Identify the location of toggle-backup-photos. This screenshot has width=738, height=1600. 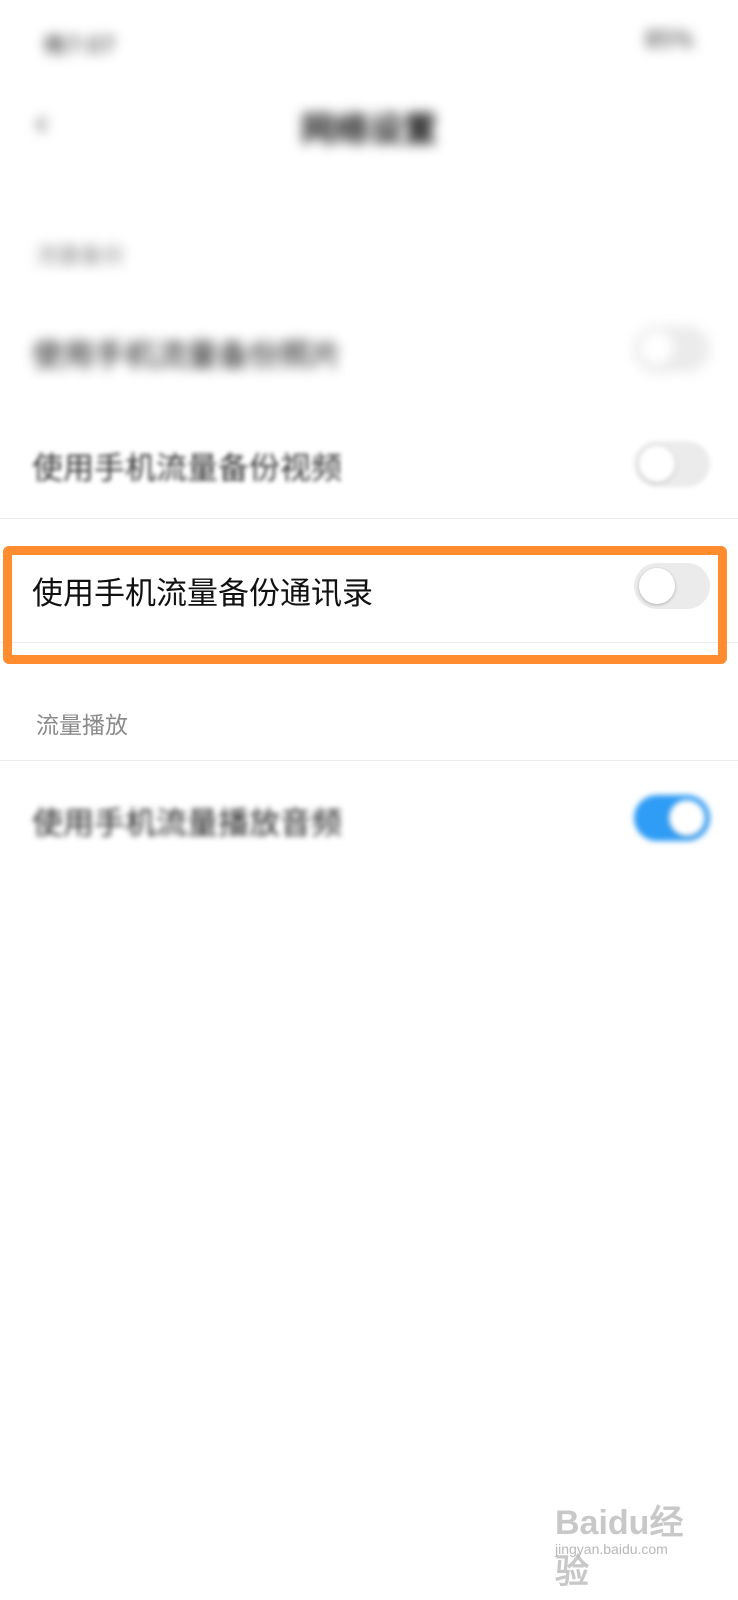
(672, 349).